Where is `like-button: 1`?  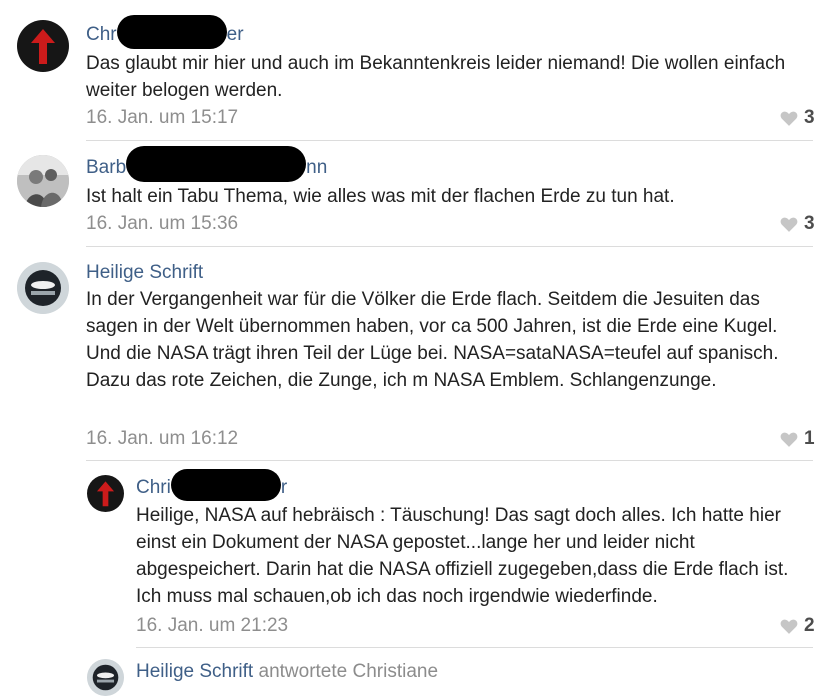 like-button: 1 is located at coordinates (797, 439).